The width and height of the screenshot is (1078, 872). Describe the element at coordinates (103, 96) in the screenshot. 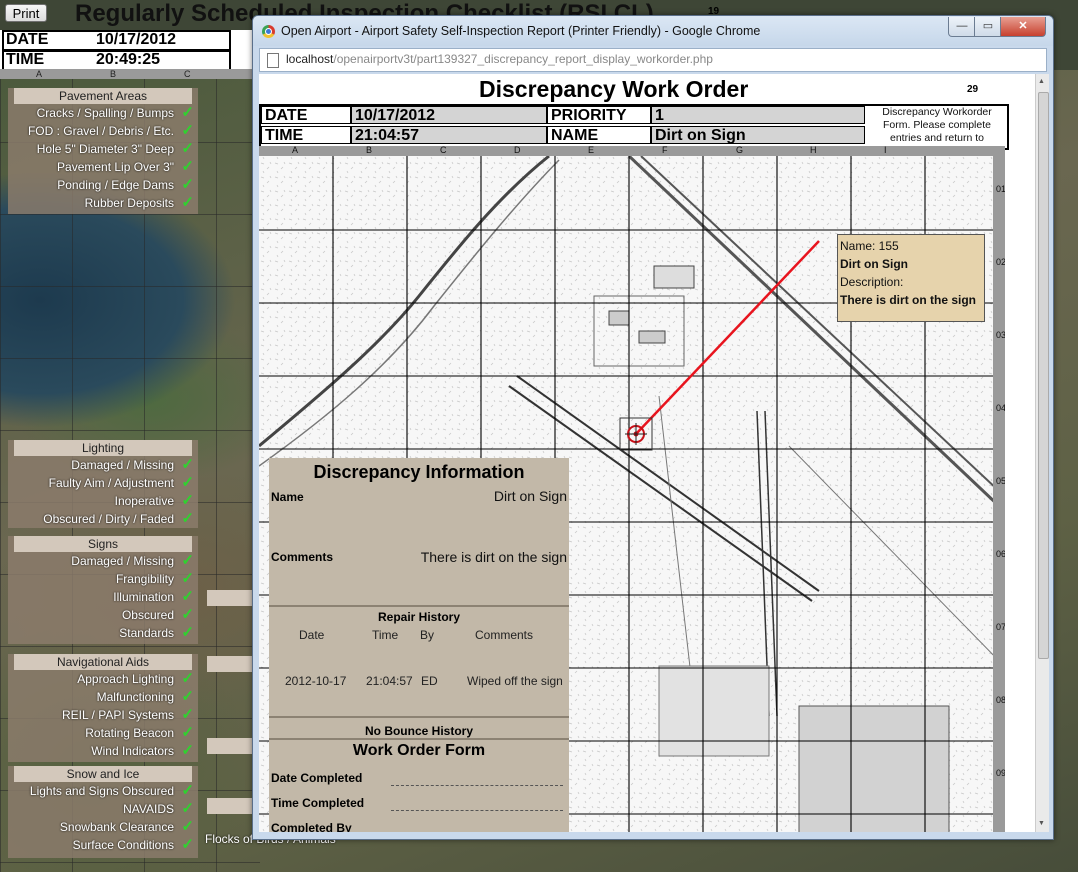

I see `panel-title: Pavement Areas` at that location.